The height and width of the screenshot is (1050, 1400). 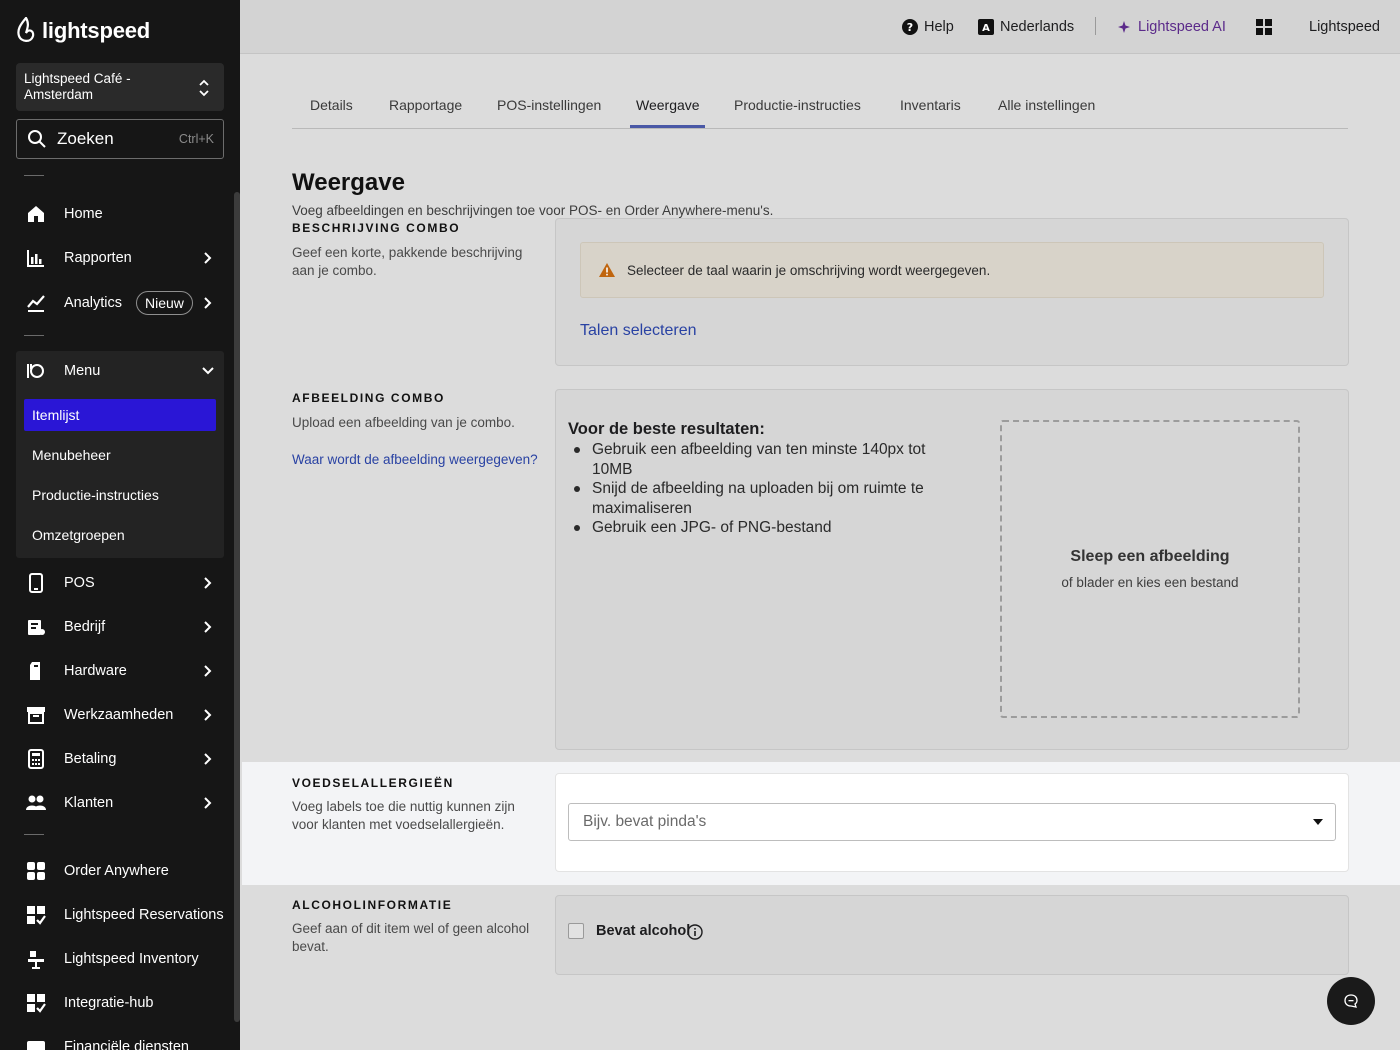 What do you see at coordinates (120, 803) in the screenshot?
I see `sidebar-item-klanten: Klanten` at bounding box center [120, 803].